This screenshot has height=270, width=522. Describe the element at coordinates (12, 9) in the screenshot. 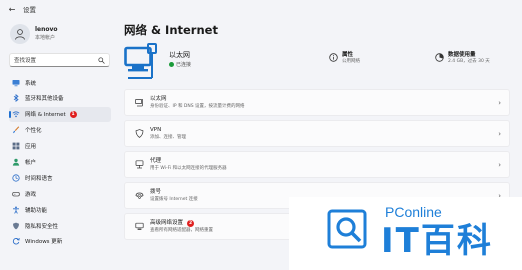

I see `back-arrow-icon: ←` at that location.